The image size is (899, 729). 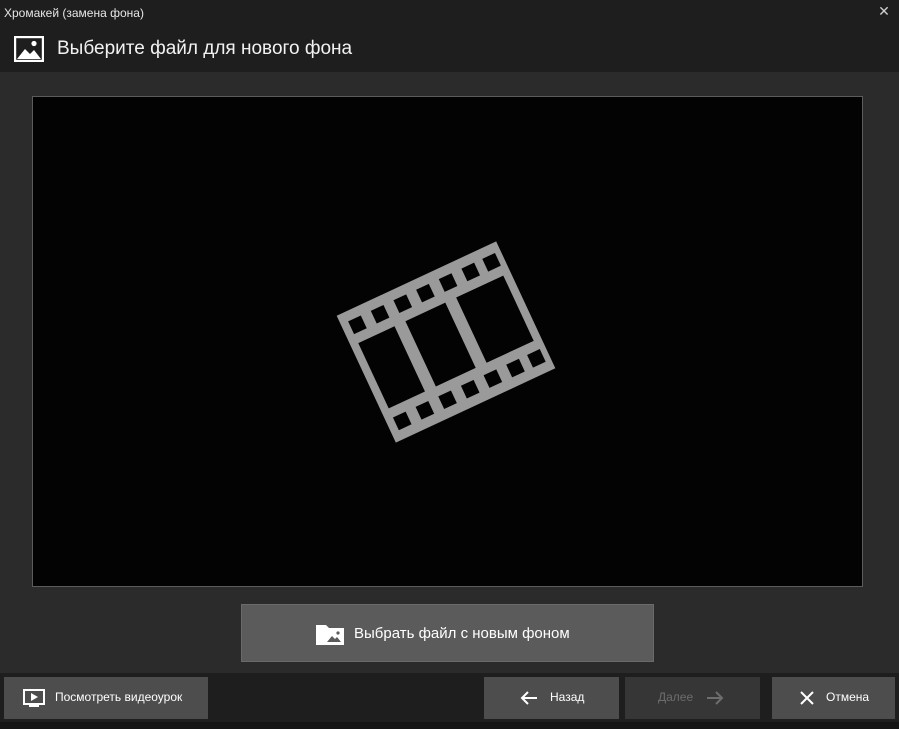 I want to click on next-label: Далее, so click(x=676, y=697).